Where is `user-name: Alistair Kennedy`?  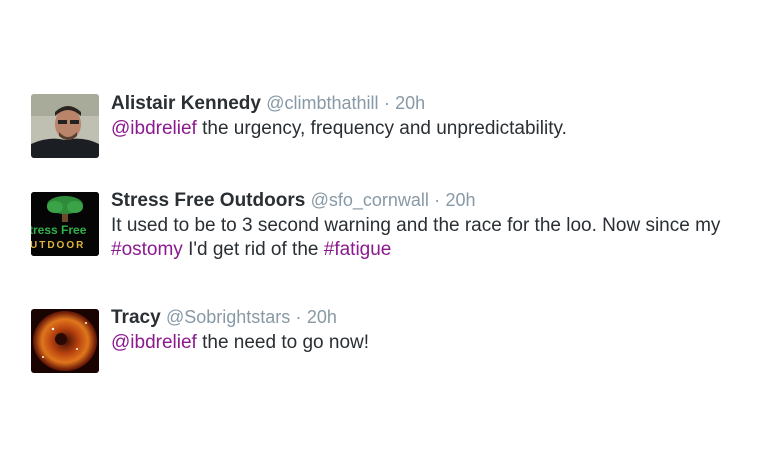 user-name: Alistair Kennedy is located at coordinates (186, 103).